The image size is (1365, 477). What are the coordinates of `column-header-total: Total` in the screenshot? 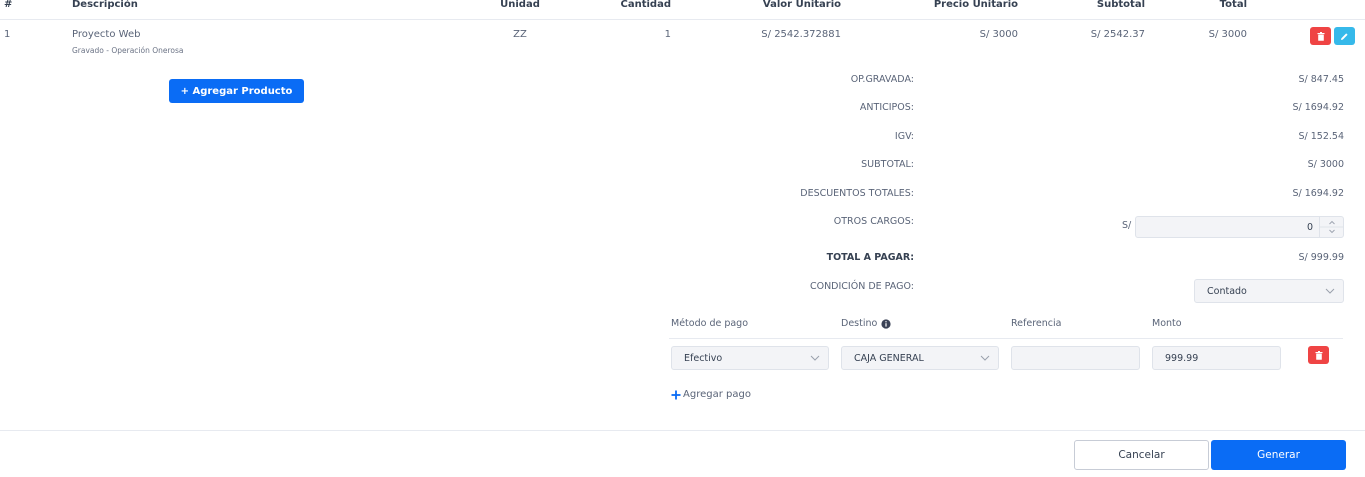 It's located at (1233, 5).